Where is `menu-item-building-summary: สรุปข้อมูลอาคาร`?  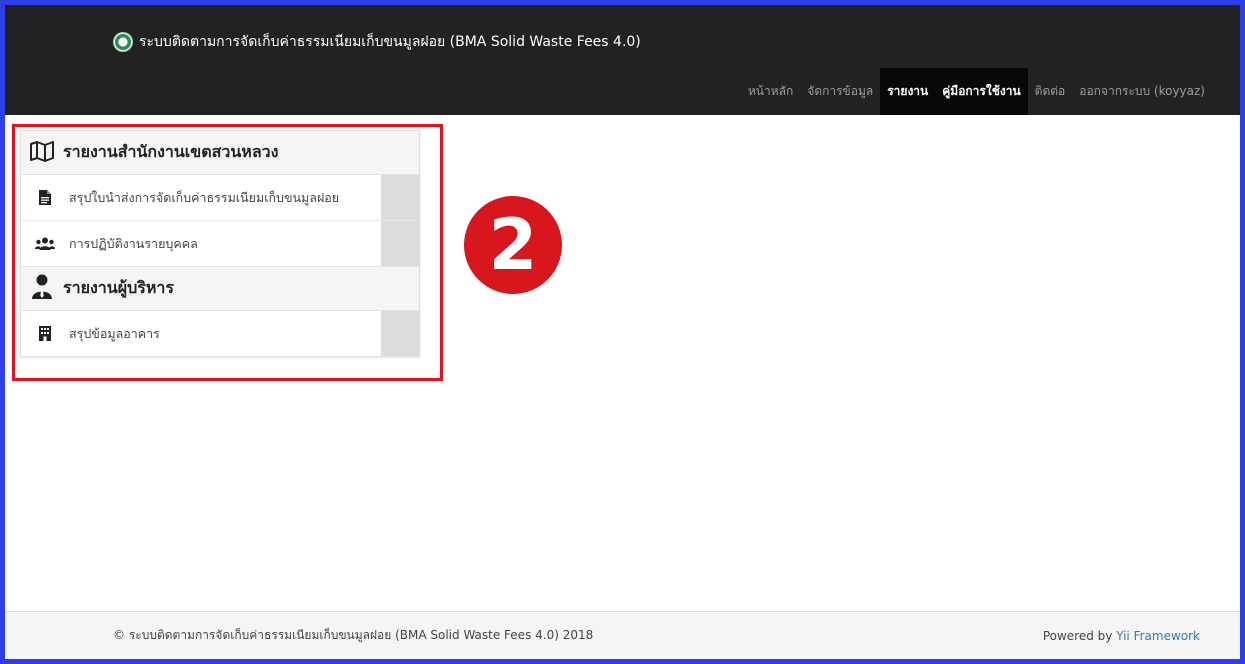 menu-item-building-summary: สรุปข้อมูลอาคาร is located at coordinates (220, 334).